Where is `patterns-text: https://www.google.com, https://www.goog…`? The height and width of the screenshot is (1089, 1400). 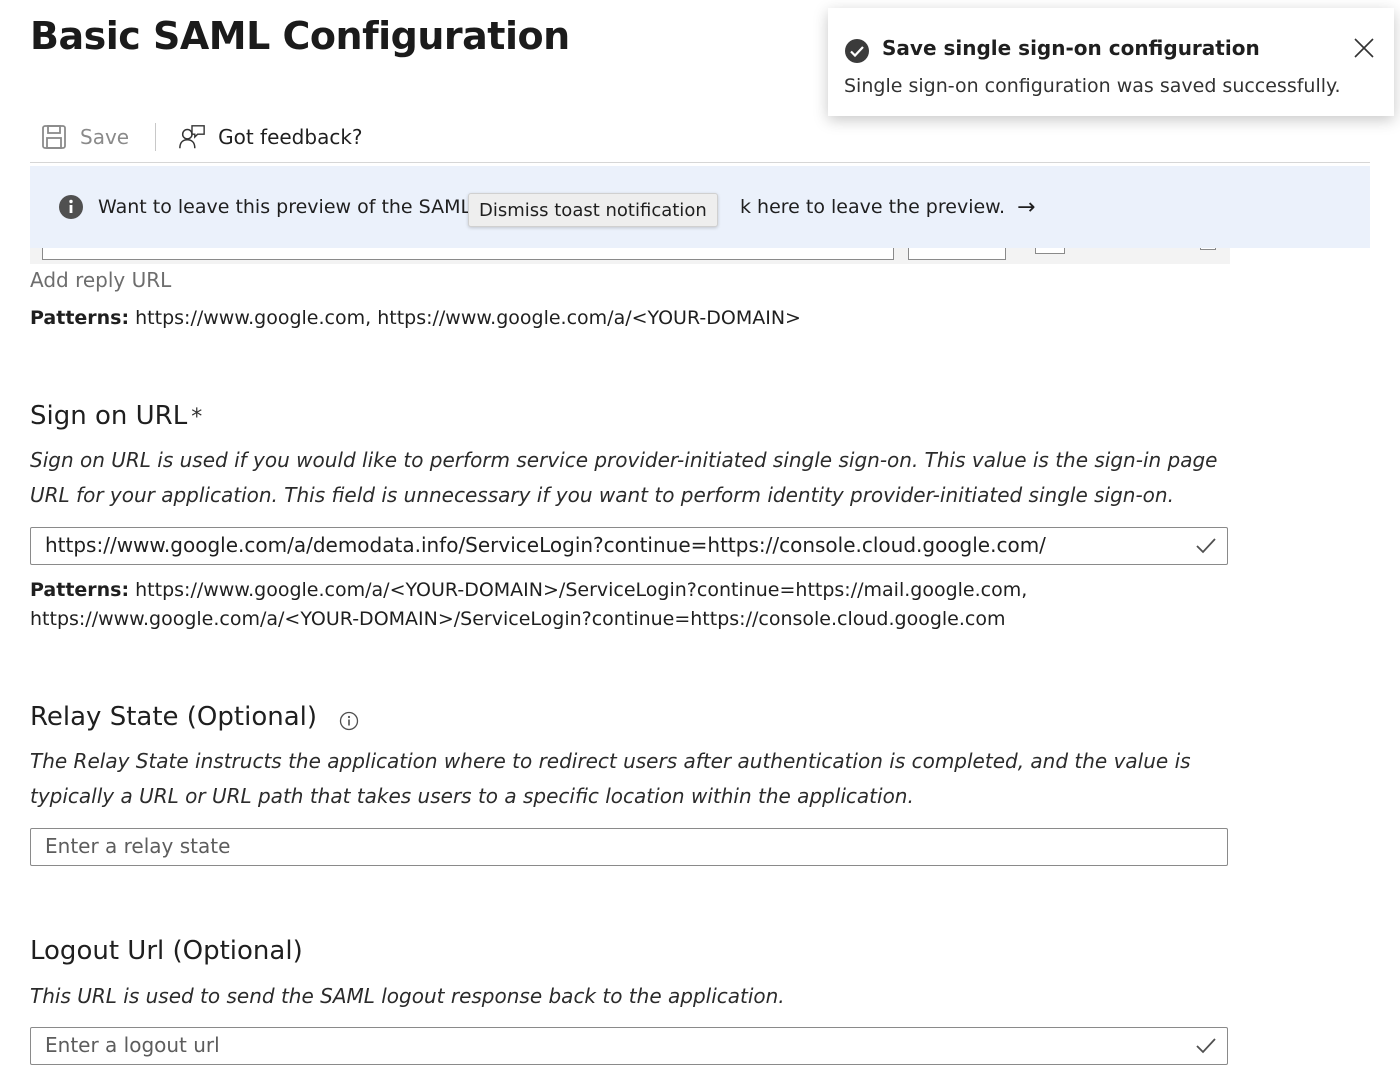 patterns-text: https://www.google.com, https://www.goog… is located at coordinates (468, 318).